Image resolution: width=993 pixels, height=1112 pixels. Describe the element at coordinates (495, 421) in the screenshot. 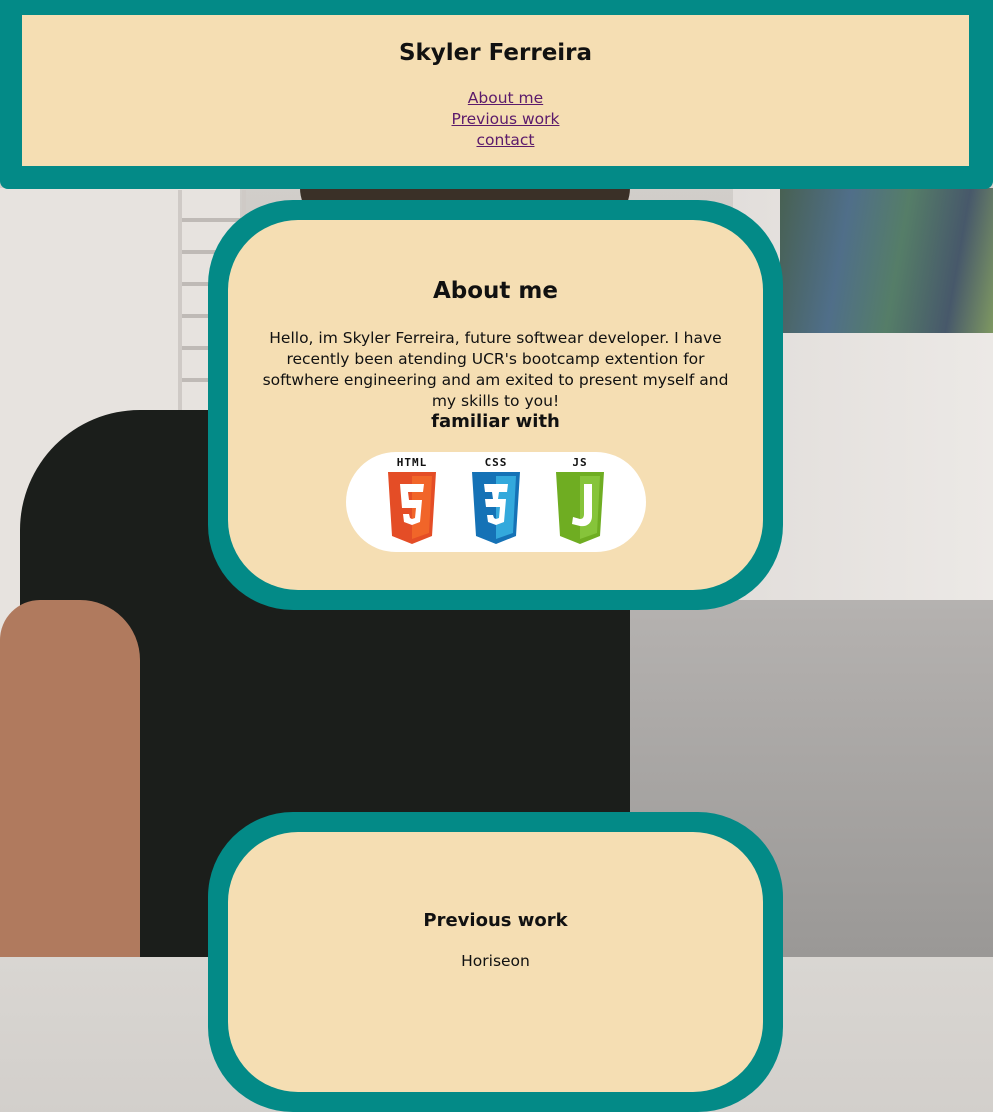

I see `familiar-with-title: familiar with` at that location.